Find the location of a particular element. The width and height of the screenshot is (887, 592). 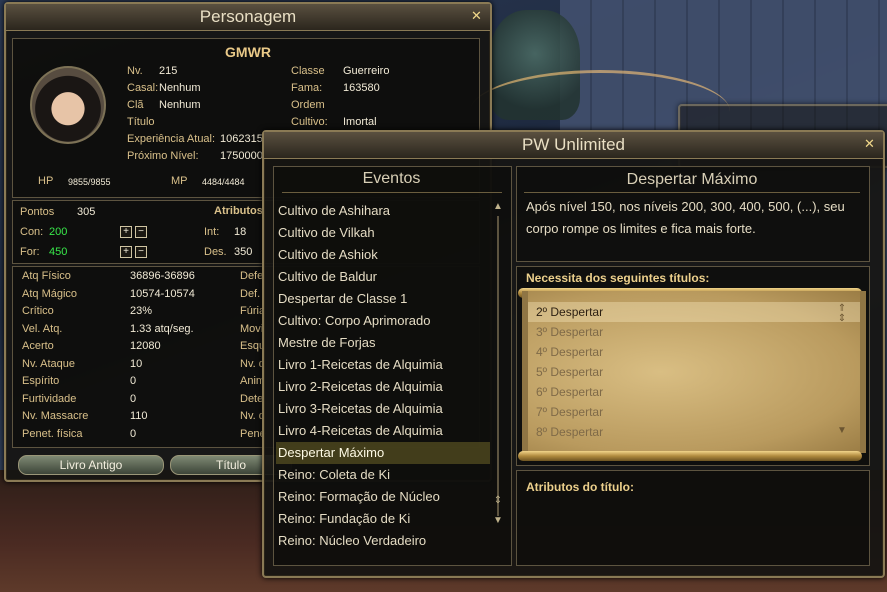

required-title-item: 6º Despertar is located at coordinates (694, 392).